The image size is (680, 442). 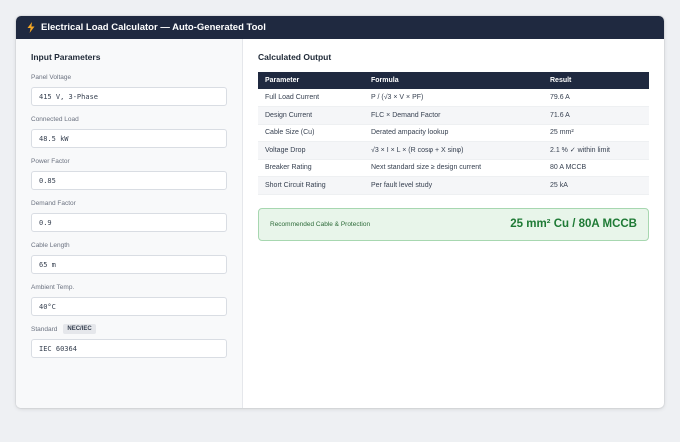 What do you see at coordinates (50, 161) in the screenshot?
I see `power-factor-label: Power Factor` at bounding box center [50, 161].